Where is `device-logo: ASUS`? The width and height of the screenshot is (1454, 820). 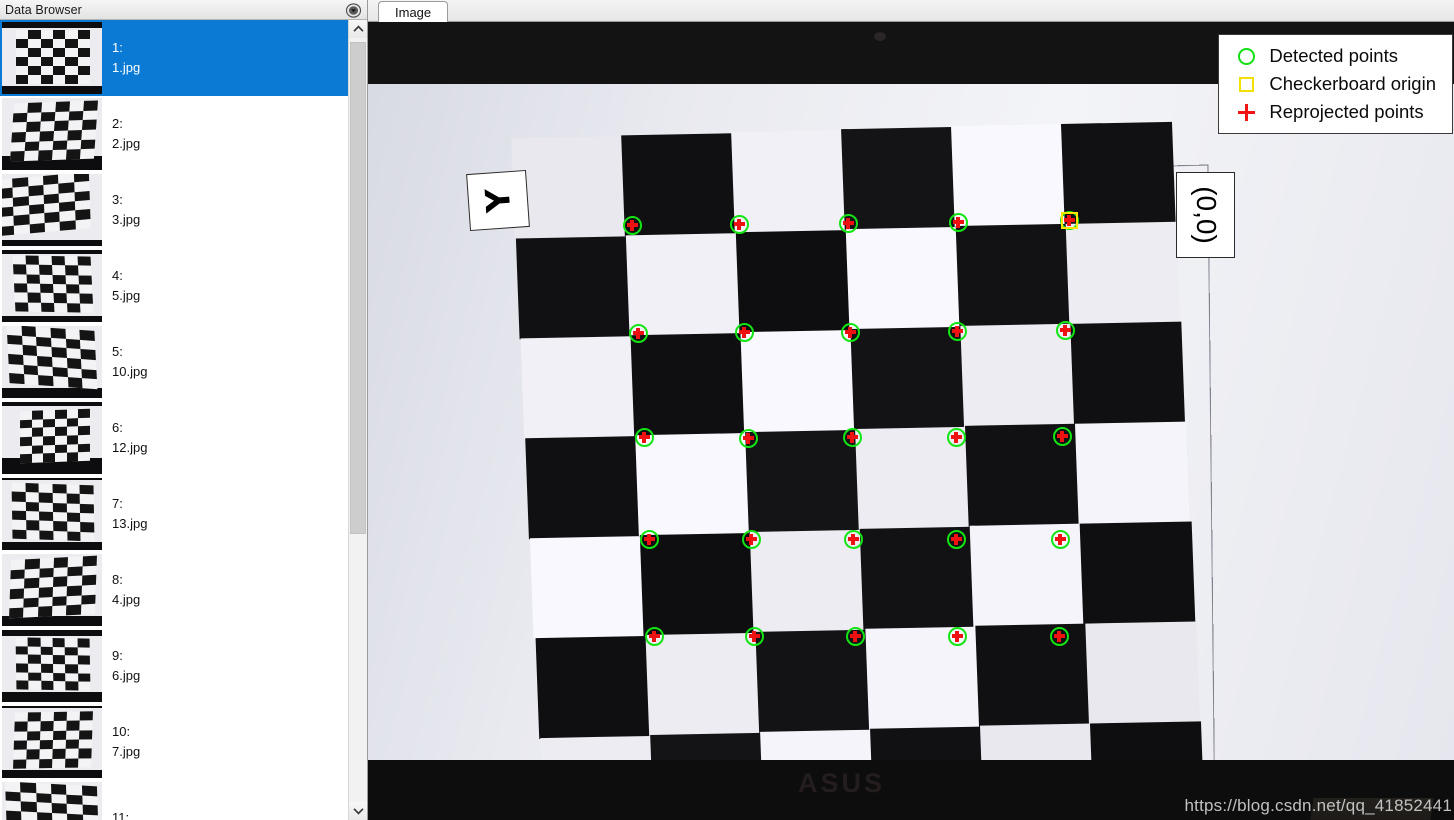
device-logo: ASUS is located at coordinates (842, 783).